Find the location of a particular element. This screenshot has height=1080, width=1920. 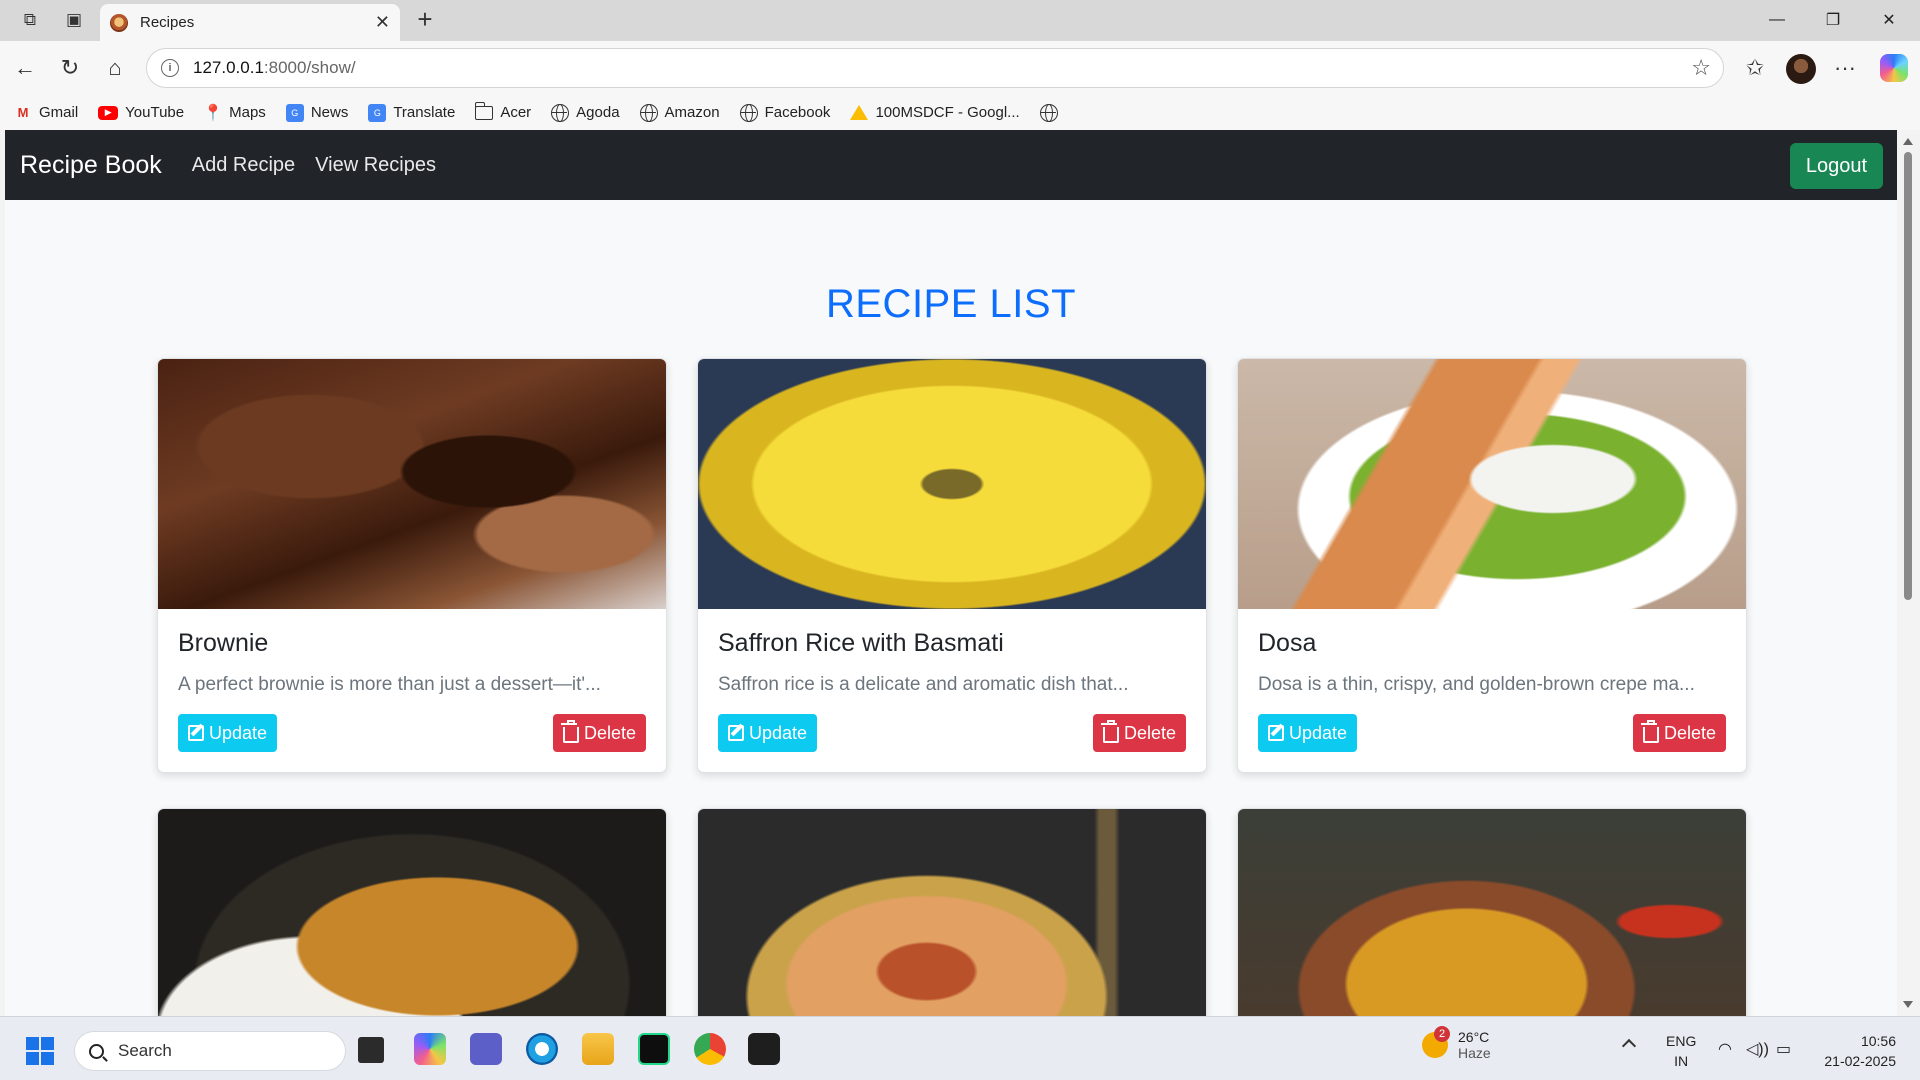

search-icon is located at coordinates (96, 1051).